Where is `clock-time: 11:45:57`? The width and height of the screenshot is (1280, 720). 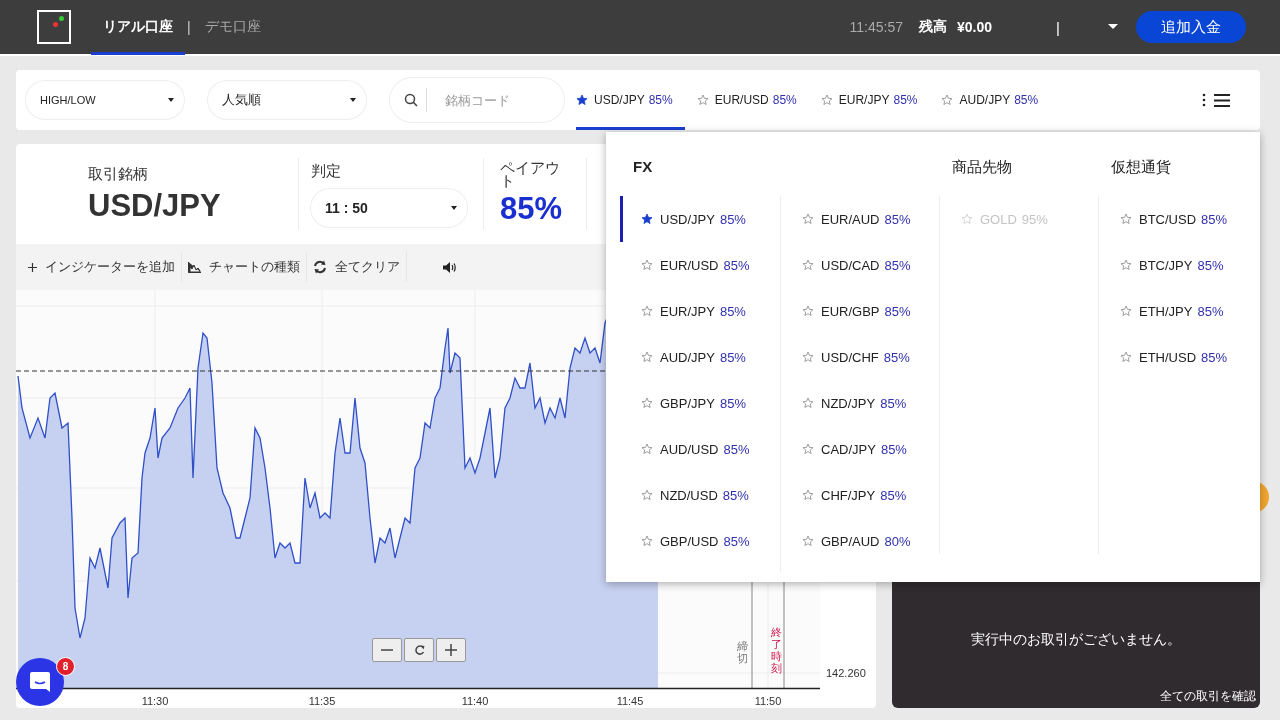
clock-time: 11:45:57 is located at coordinates (876, 27).